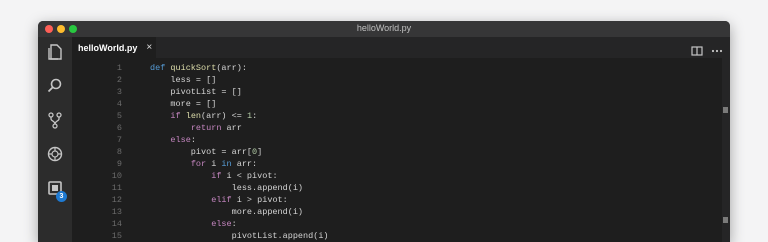  What do you see at coordinates (224, 116) in the screenshot?
I see `code-token: (arr) <=` at bounding box center [224, 116].